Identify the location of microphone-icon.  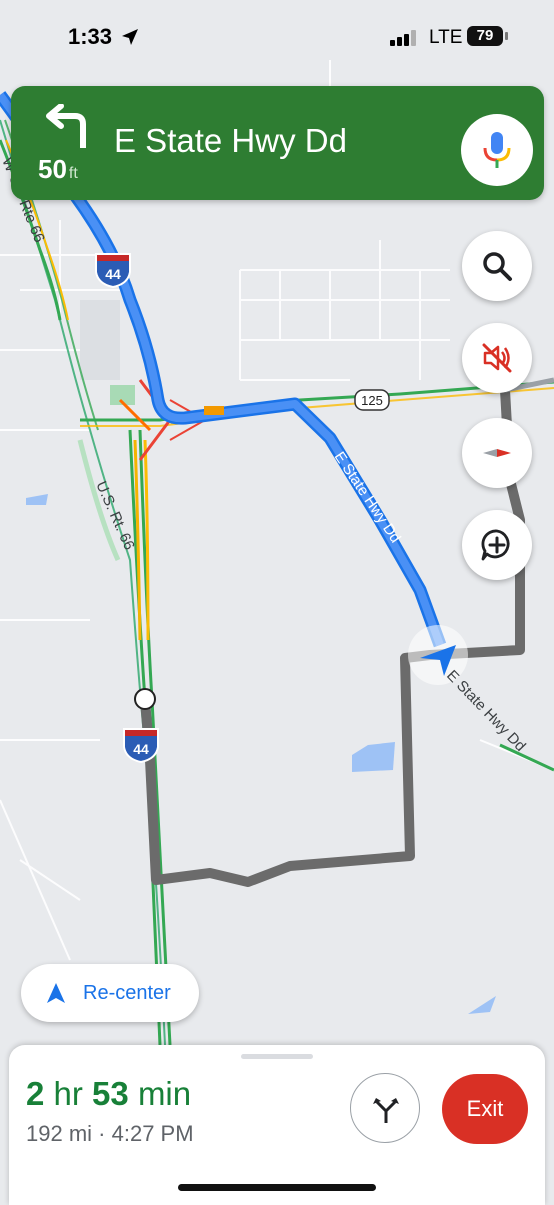
(497, 150).